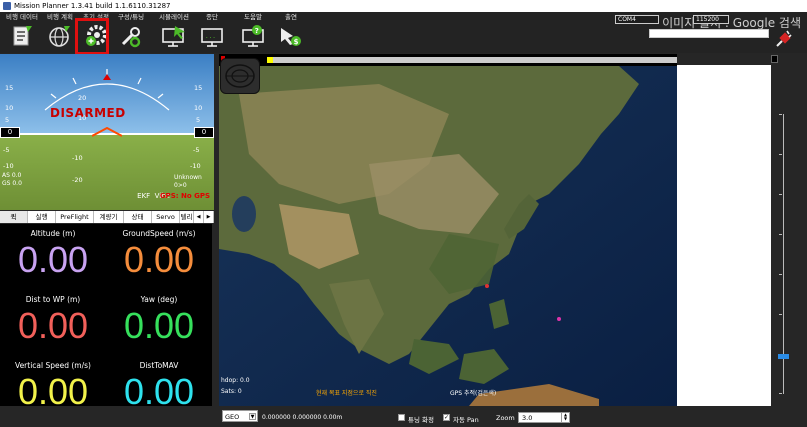 This screenshot has width=807, height=427. Describe the element at coordinates (544, 417) in the screenshot. I see `zoom-input: 3.0 ▲ ▼` at that location.